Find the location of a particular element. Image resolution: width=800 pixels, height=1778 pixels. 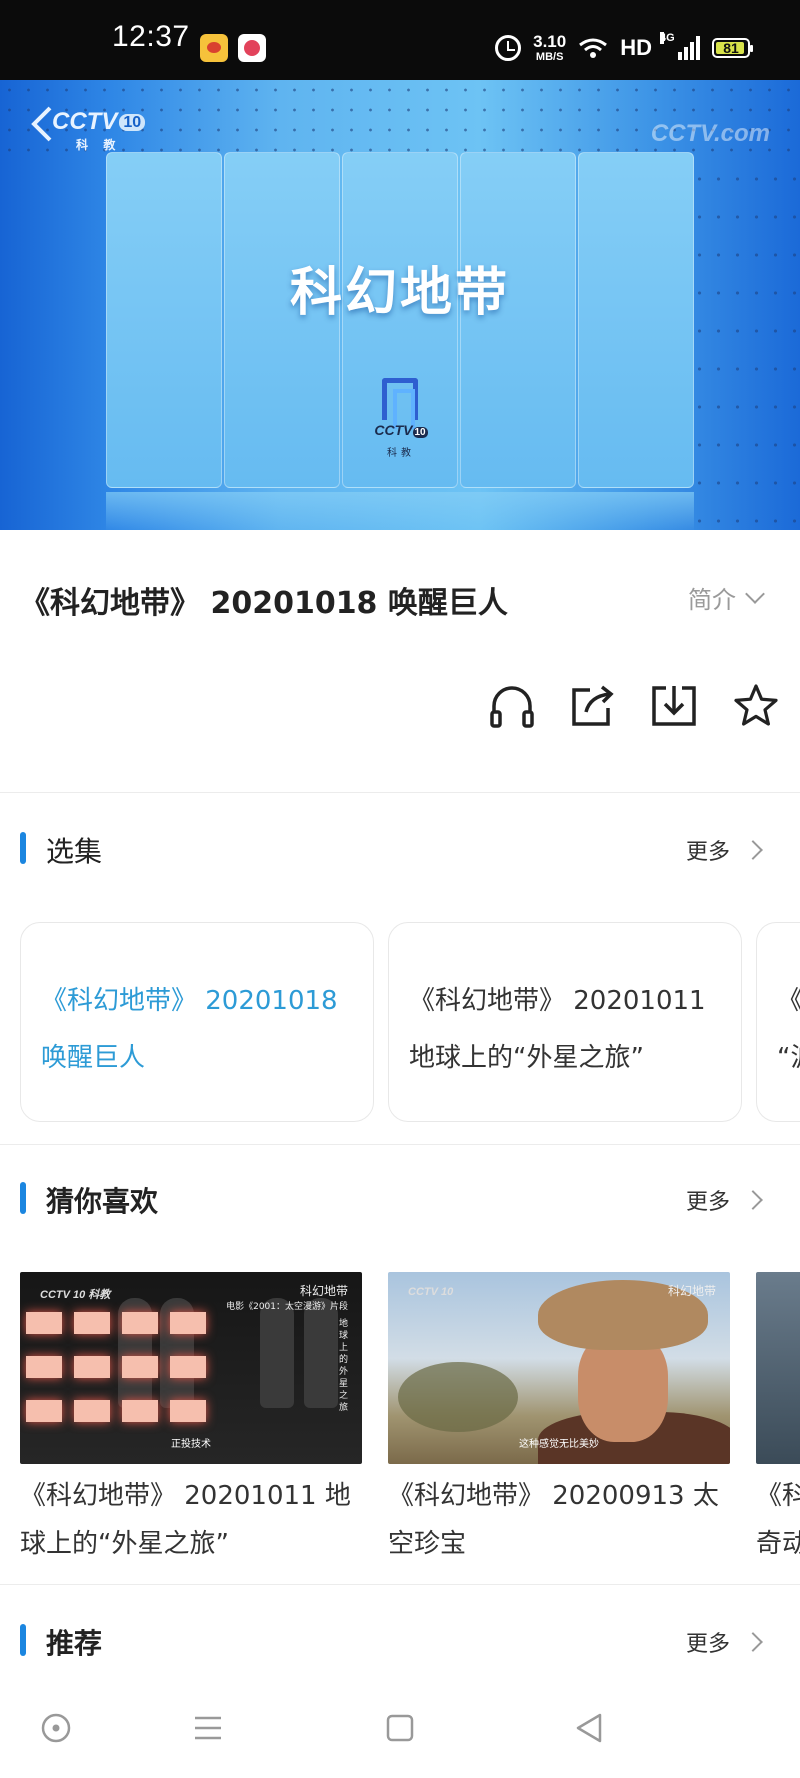

channel-logo-sub: 科 教 is located at coordinates (99, 145).